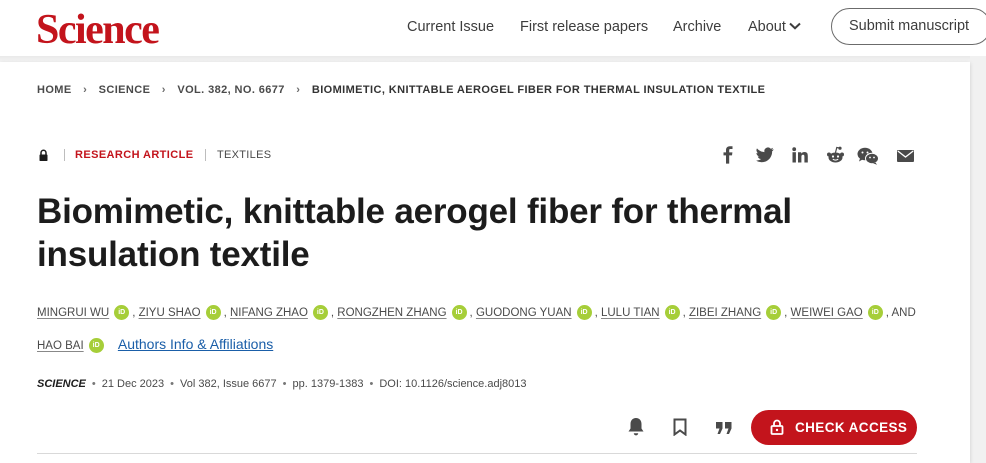 The height and width of the screenshot is (463, 986). What do you see at coordinates (269, 313) in the screenshot?
I see `author-link: NIFANG ZHAO` at bounding box center [269, 313].